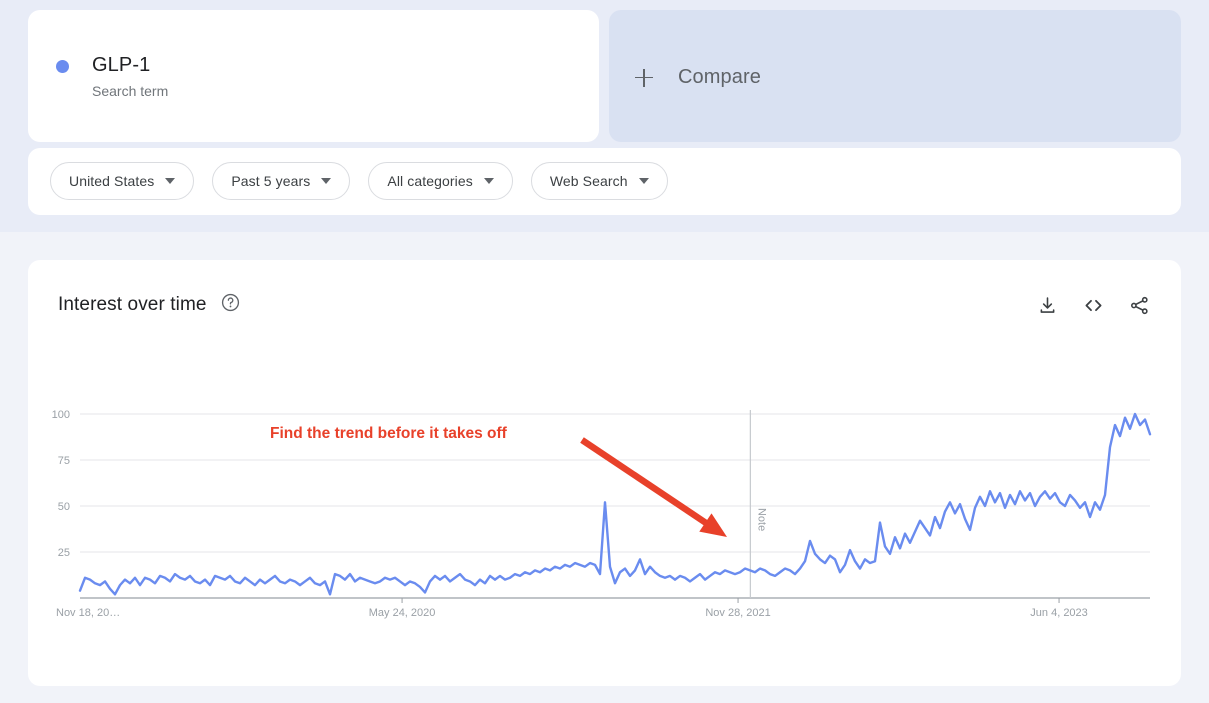  I want to click on compare-inner: Compare, so click(698, 77).